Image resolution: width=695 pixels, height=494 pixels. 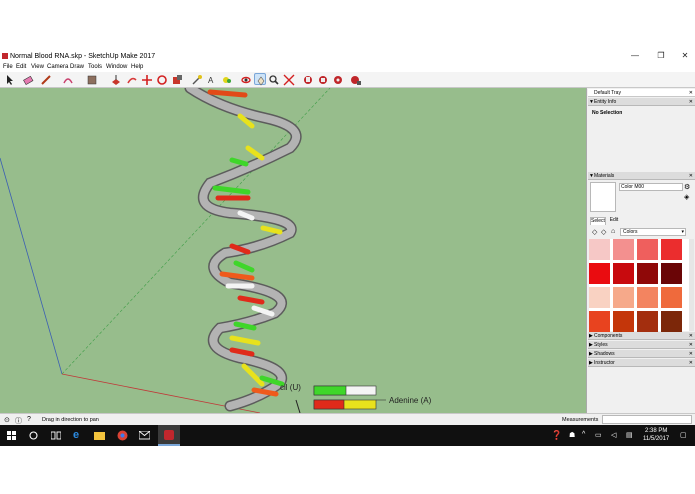 I want to click on geo-location-icon: ⊙, so click(x=7, y=420).